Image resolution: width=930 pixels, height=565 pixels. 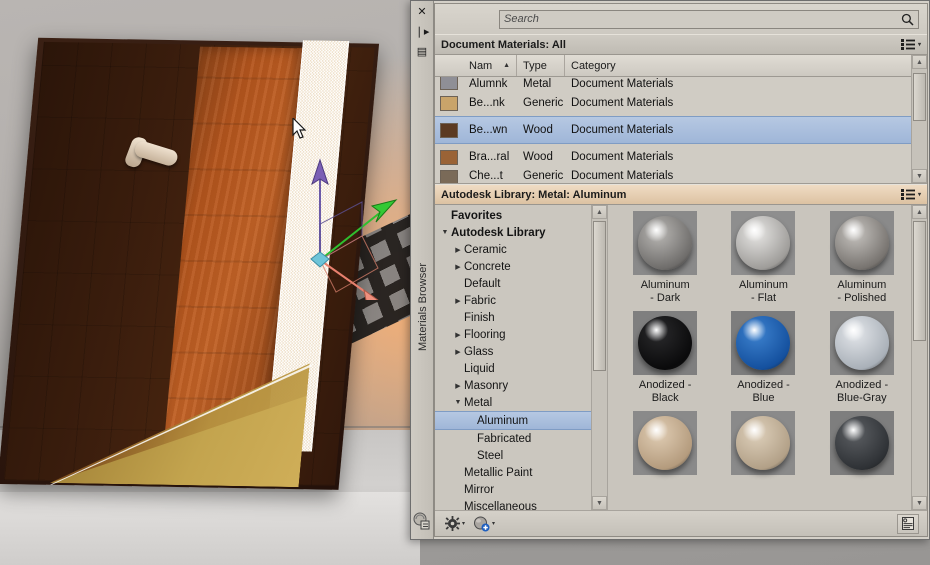 What do you see at coordinates (910, 44) in the screenshot?
I see `list-view-icon: ▾` at bounding box center [910, 44].